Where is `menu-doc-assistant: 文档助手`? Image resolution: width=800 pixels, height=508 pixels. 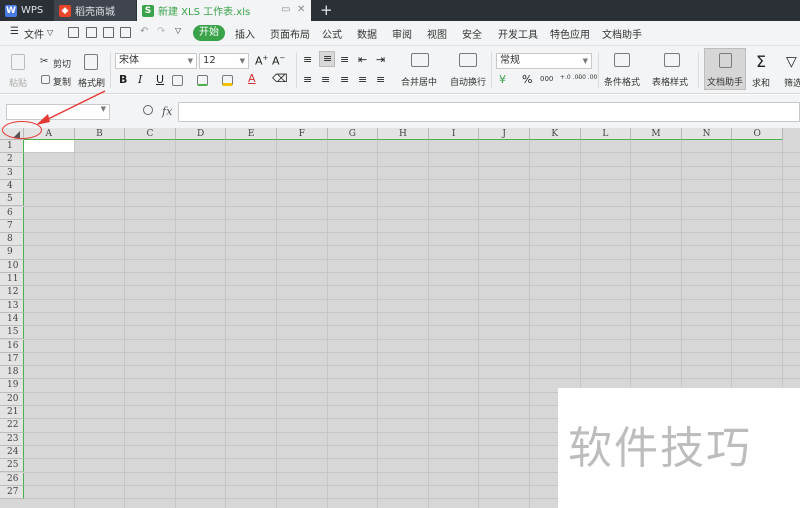
menu-doc-assistant: 文档助手 is located at coordinates (622, 33).